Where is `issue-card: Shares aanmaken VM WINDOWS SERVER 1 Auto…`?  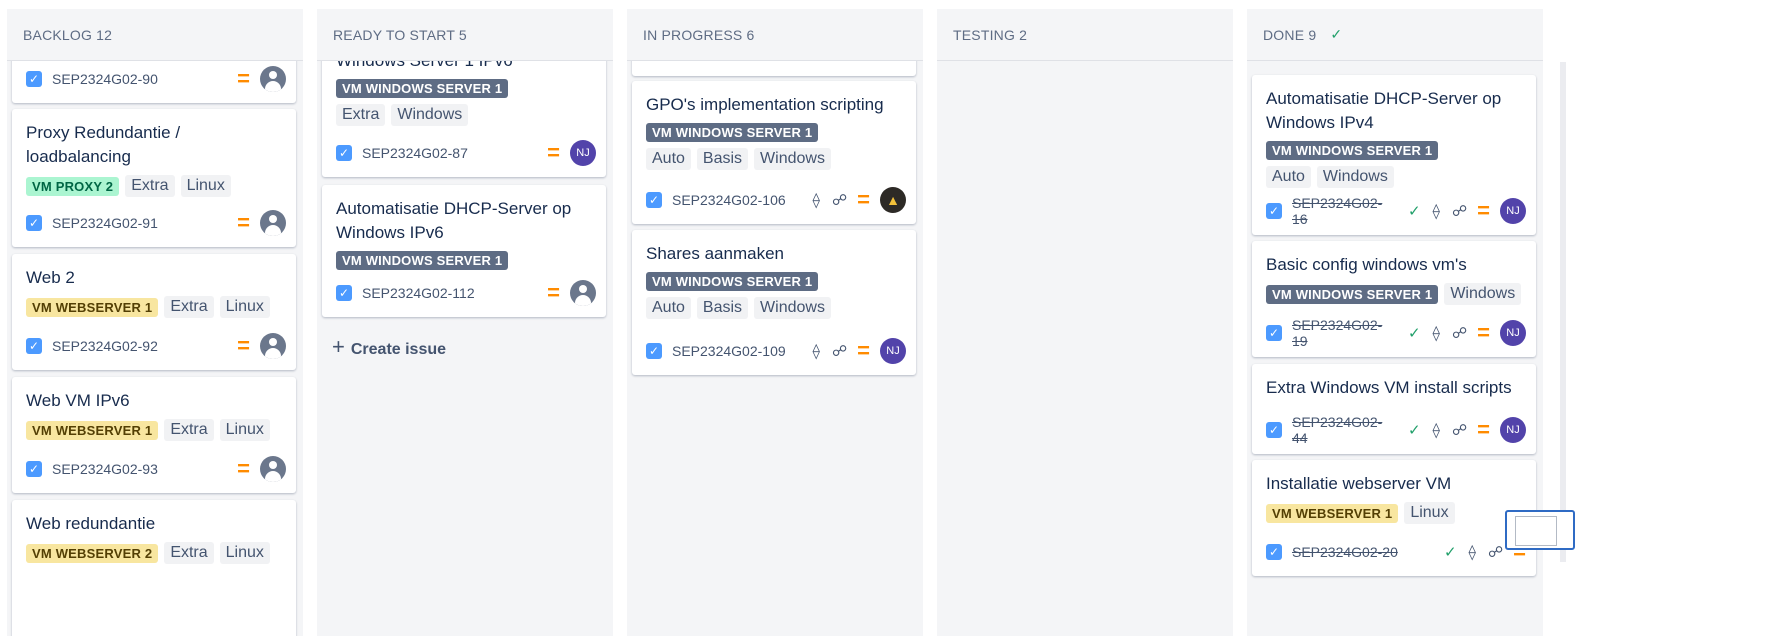
issue-card: Shares aanmaken VM WINDOWS SERVER 1 Auto… is located at coordinates (774, 302).